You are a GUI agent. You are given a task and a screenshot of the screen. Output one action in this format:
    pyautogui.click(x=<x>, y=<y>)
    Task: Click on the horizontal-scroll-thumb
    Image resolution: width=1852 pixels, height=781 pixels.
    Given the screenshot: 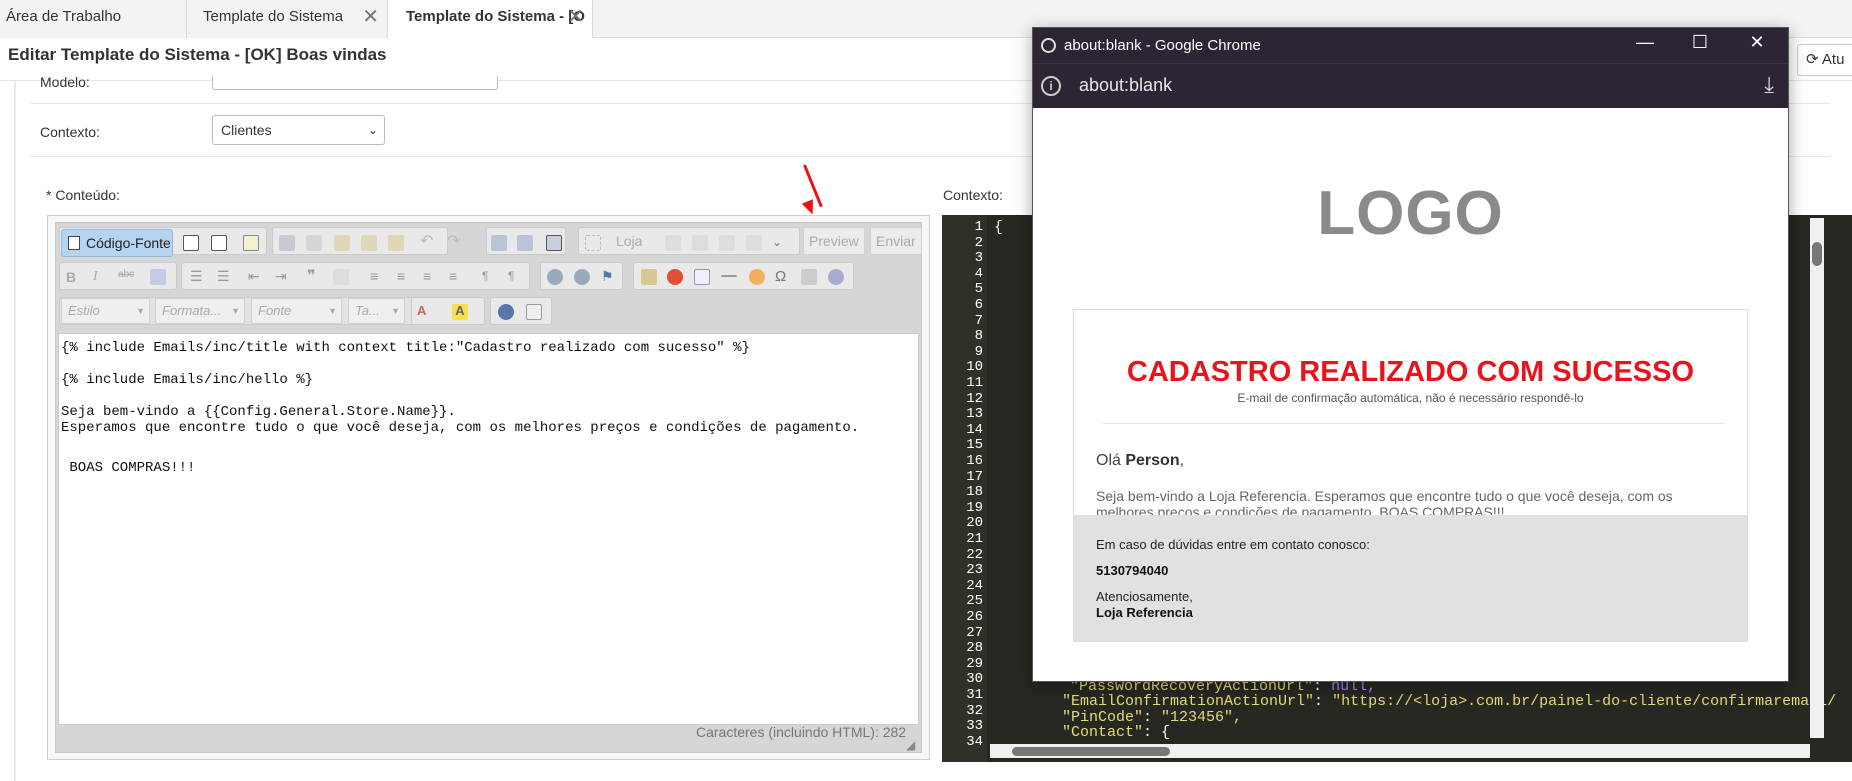 What is the action you would take?
    pyautogui.click(x=1091, y=751)
    